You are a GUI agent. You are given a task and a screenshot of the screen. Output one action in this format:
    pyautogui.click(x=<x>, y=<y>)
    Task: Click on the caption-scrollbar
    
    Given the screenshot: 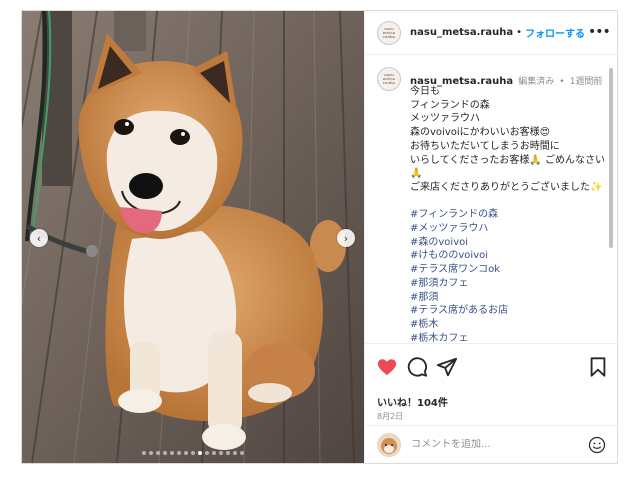 What is the action you would take?
    pyautogui.click(x=611, y=199)
    